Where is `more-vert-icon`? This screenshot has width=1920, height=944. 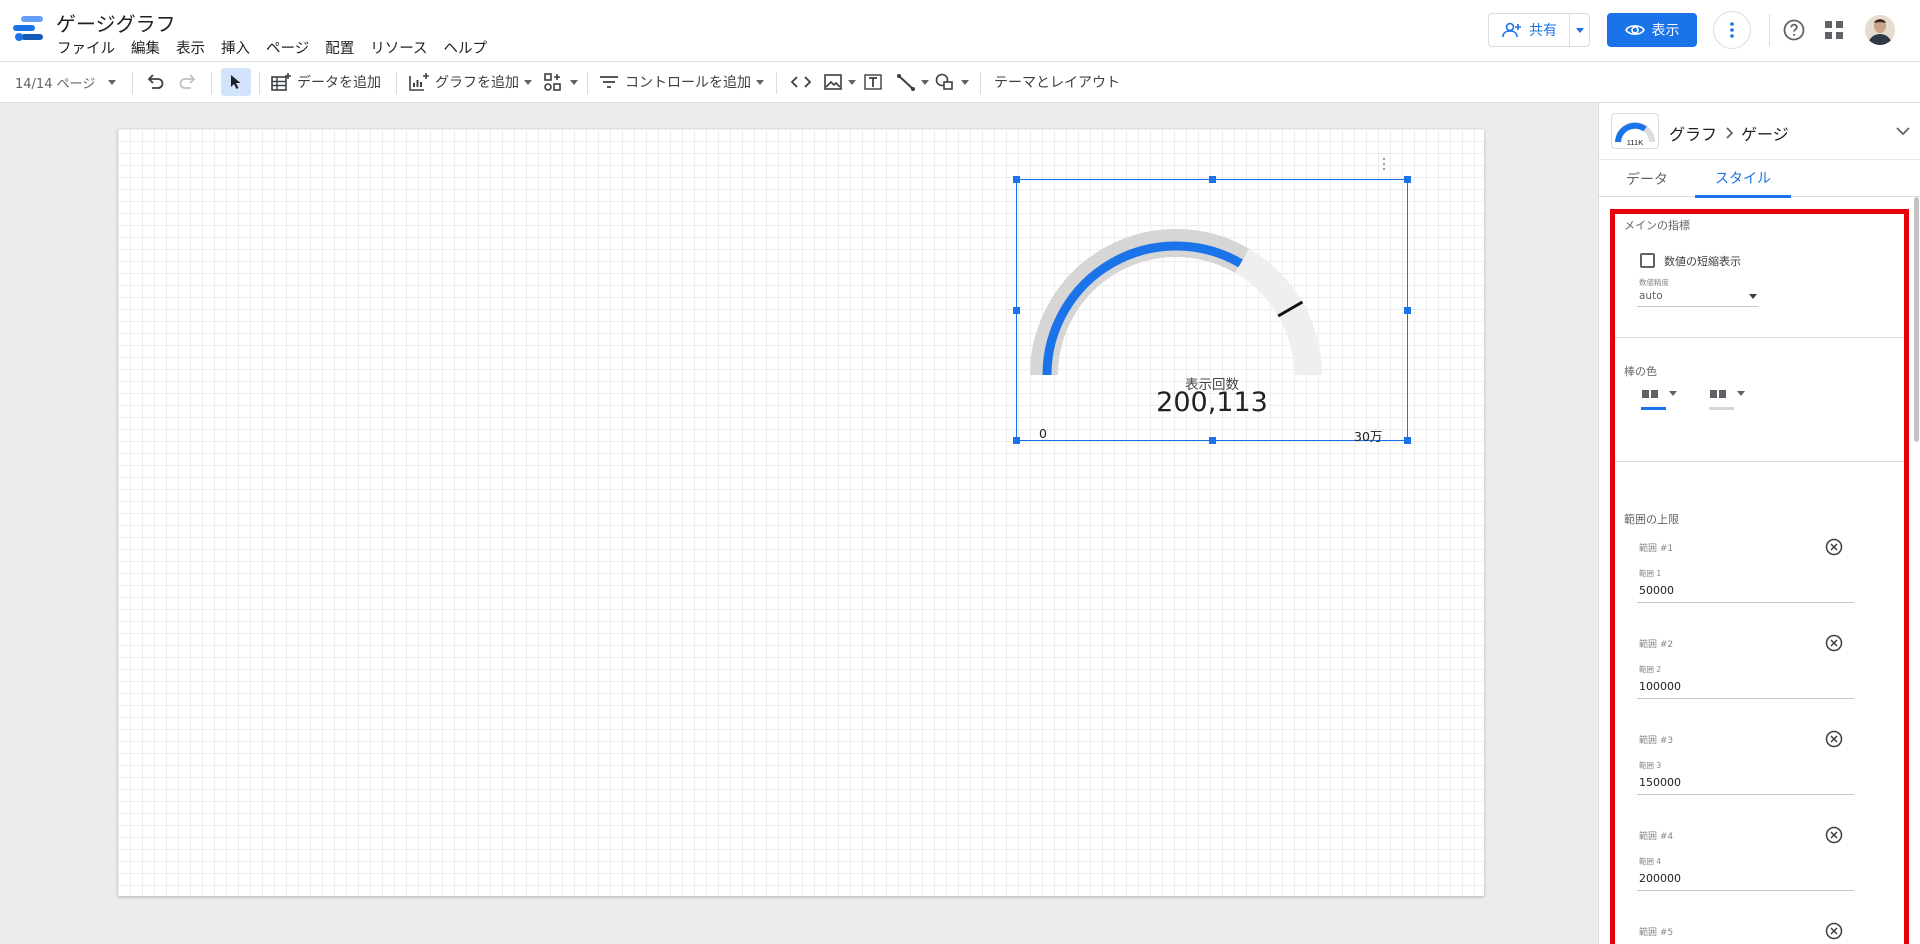
more-vert-icon is located at coordinates (1732, 30).